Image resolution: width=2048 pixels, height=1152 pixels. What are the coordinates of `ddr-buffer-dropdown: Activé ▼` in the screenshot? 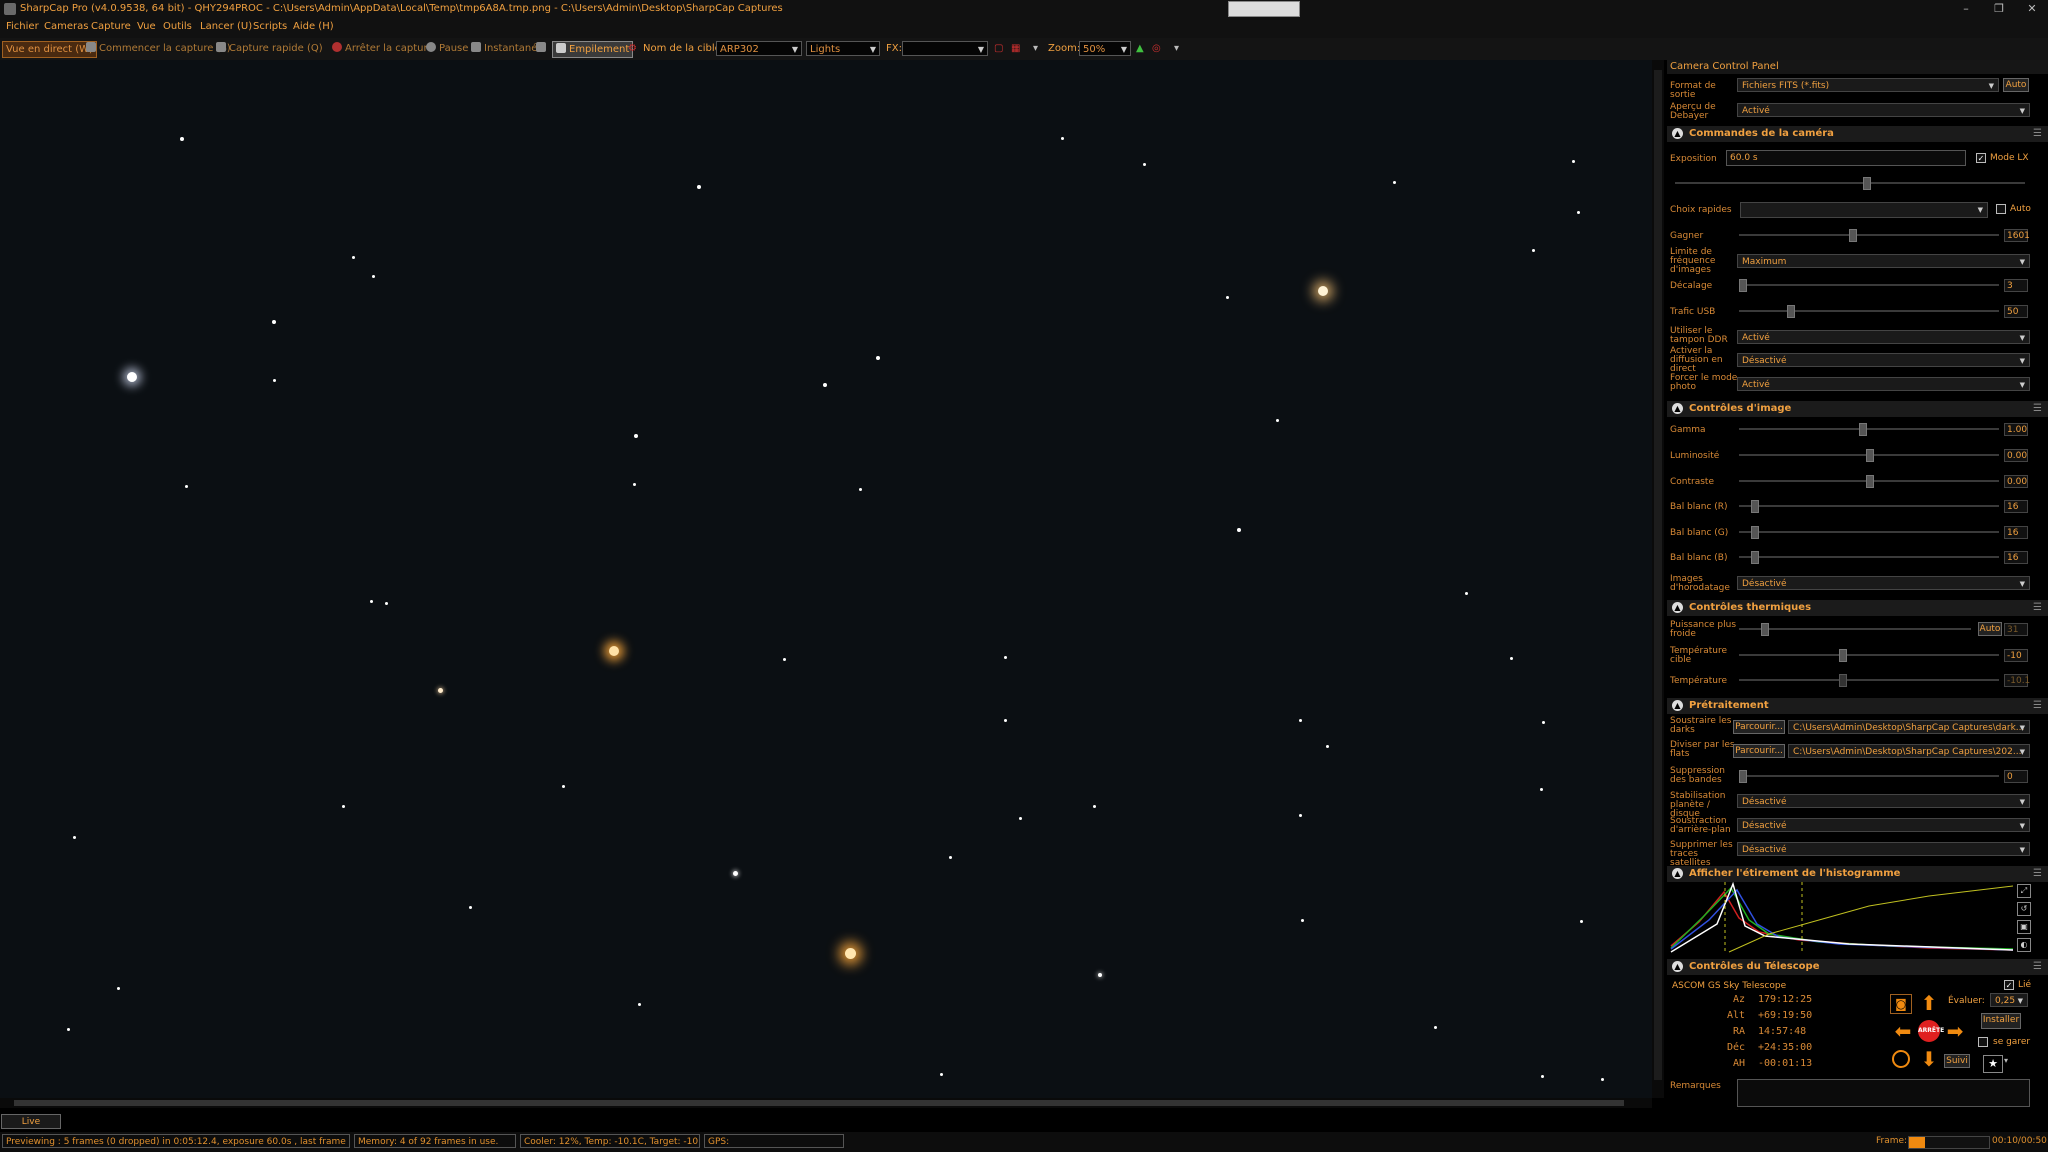 It's located at (1883, 337).